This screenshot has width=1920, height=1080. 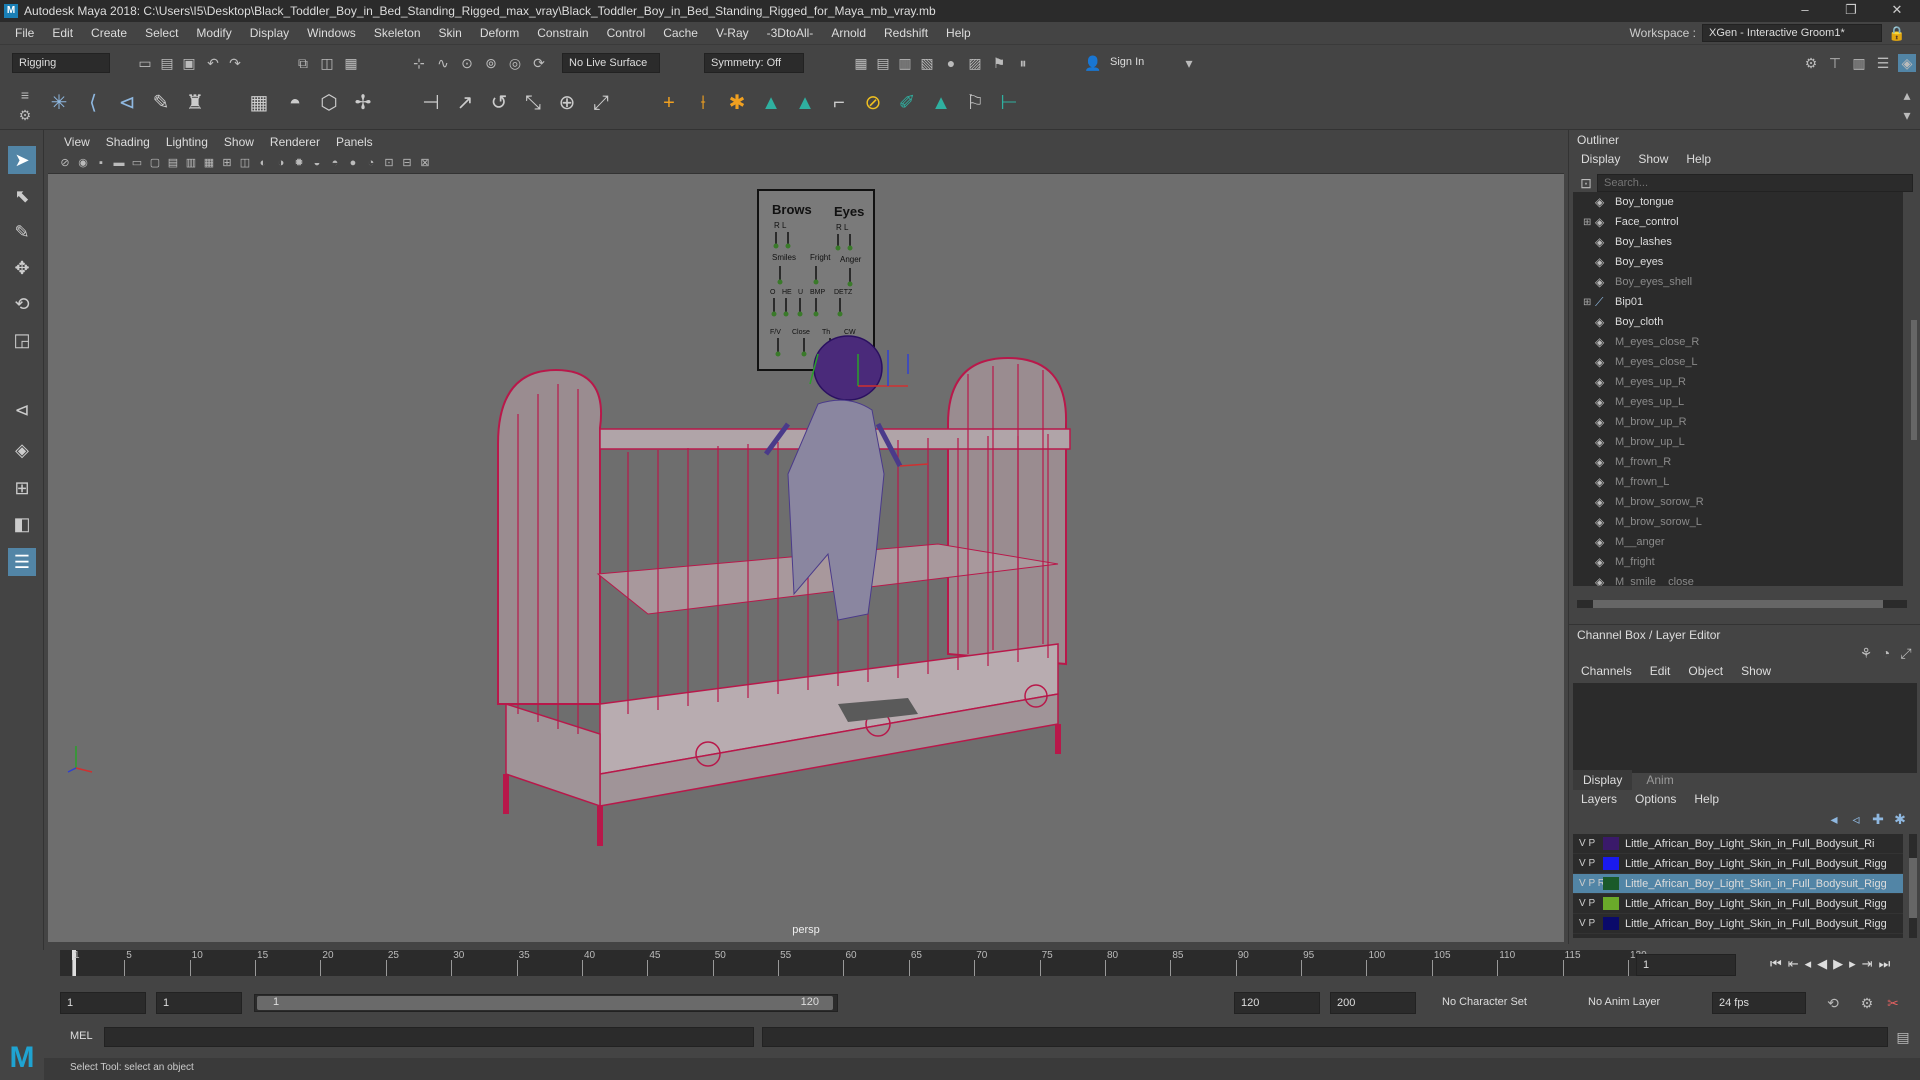 What do you see at coordinates (22, 160) in the screenshot?
I see `select-tool-icon: ➤` at bounding box center [22, 160].